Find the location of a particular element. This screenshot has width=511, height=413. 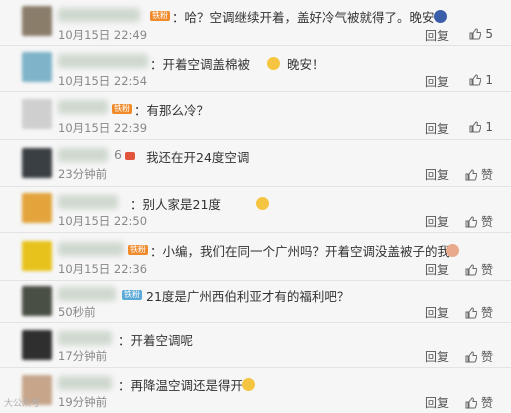

comment-text: 21度是广州西伯利亚才有的福利吧？ is located at coordinates (248, 296).